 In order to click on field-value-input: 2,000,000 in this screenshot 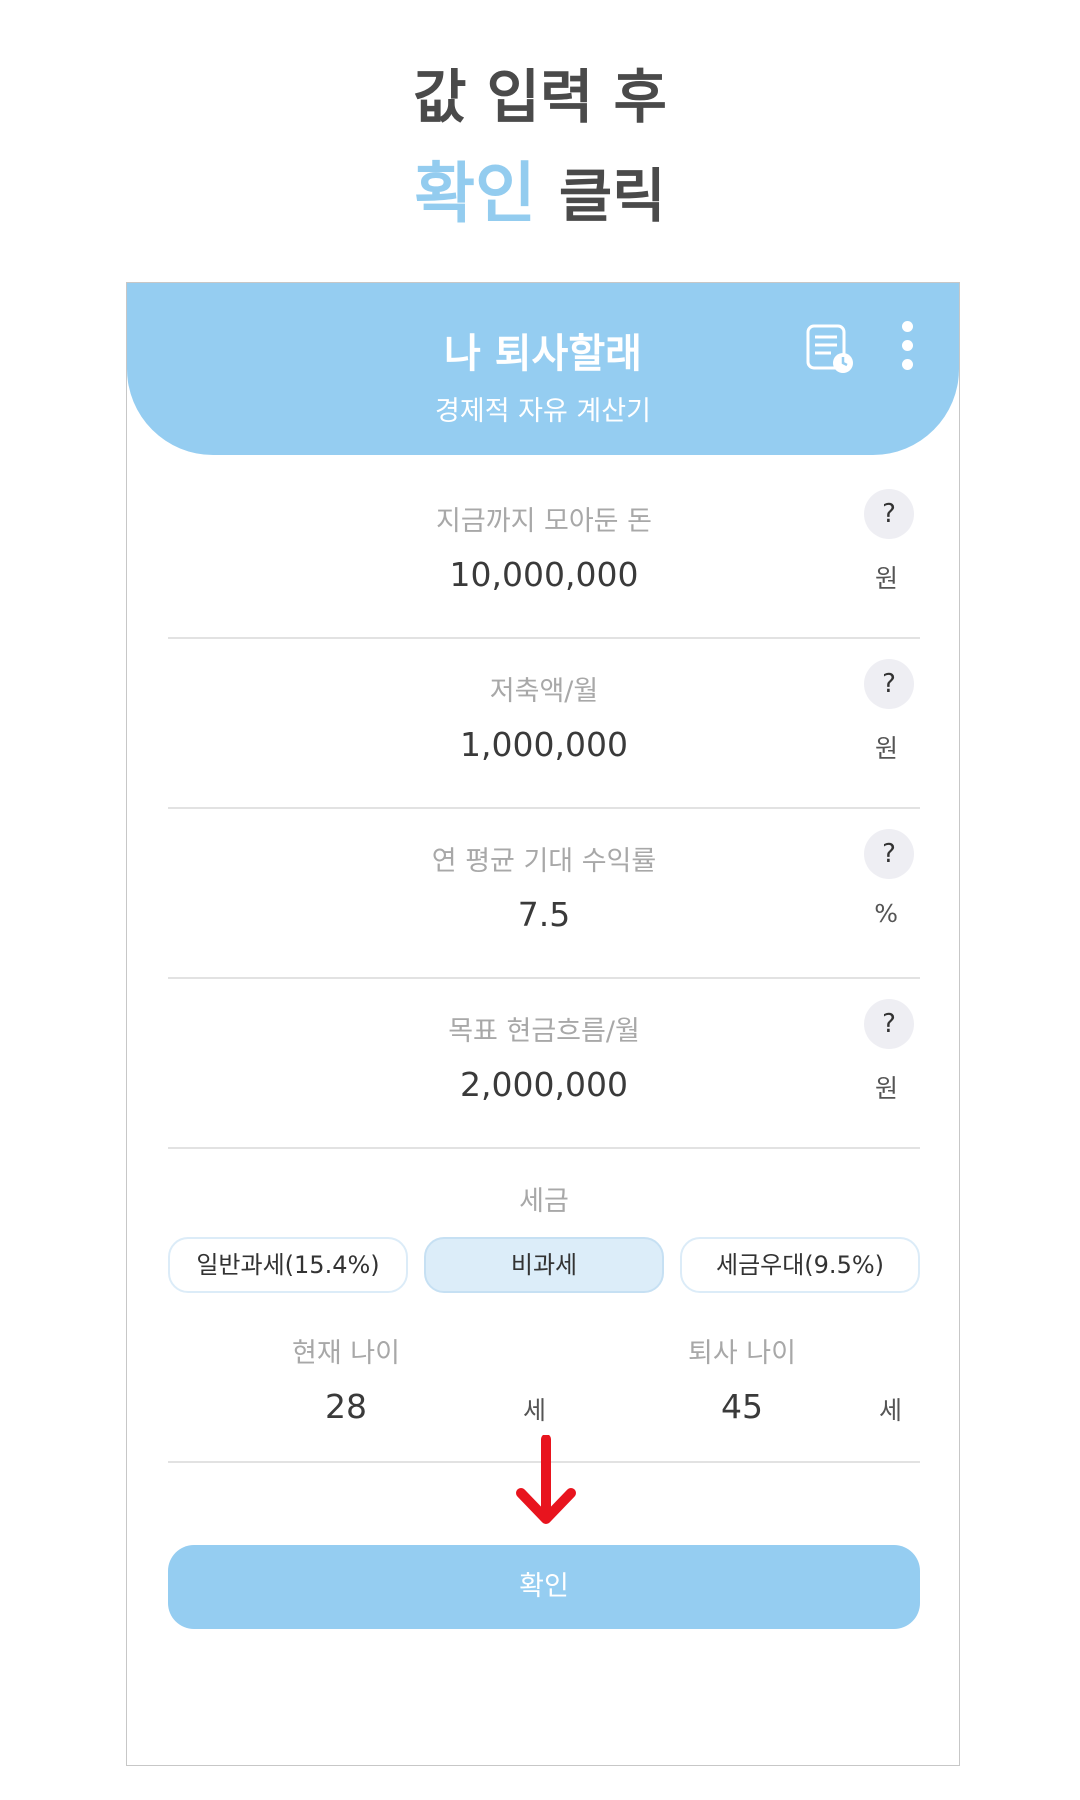, I will do `click(544, 1084)`.